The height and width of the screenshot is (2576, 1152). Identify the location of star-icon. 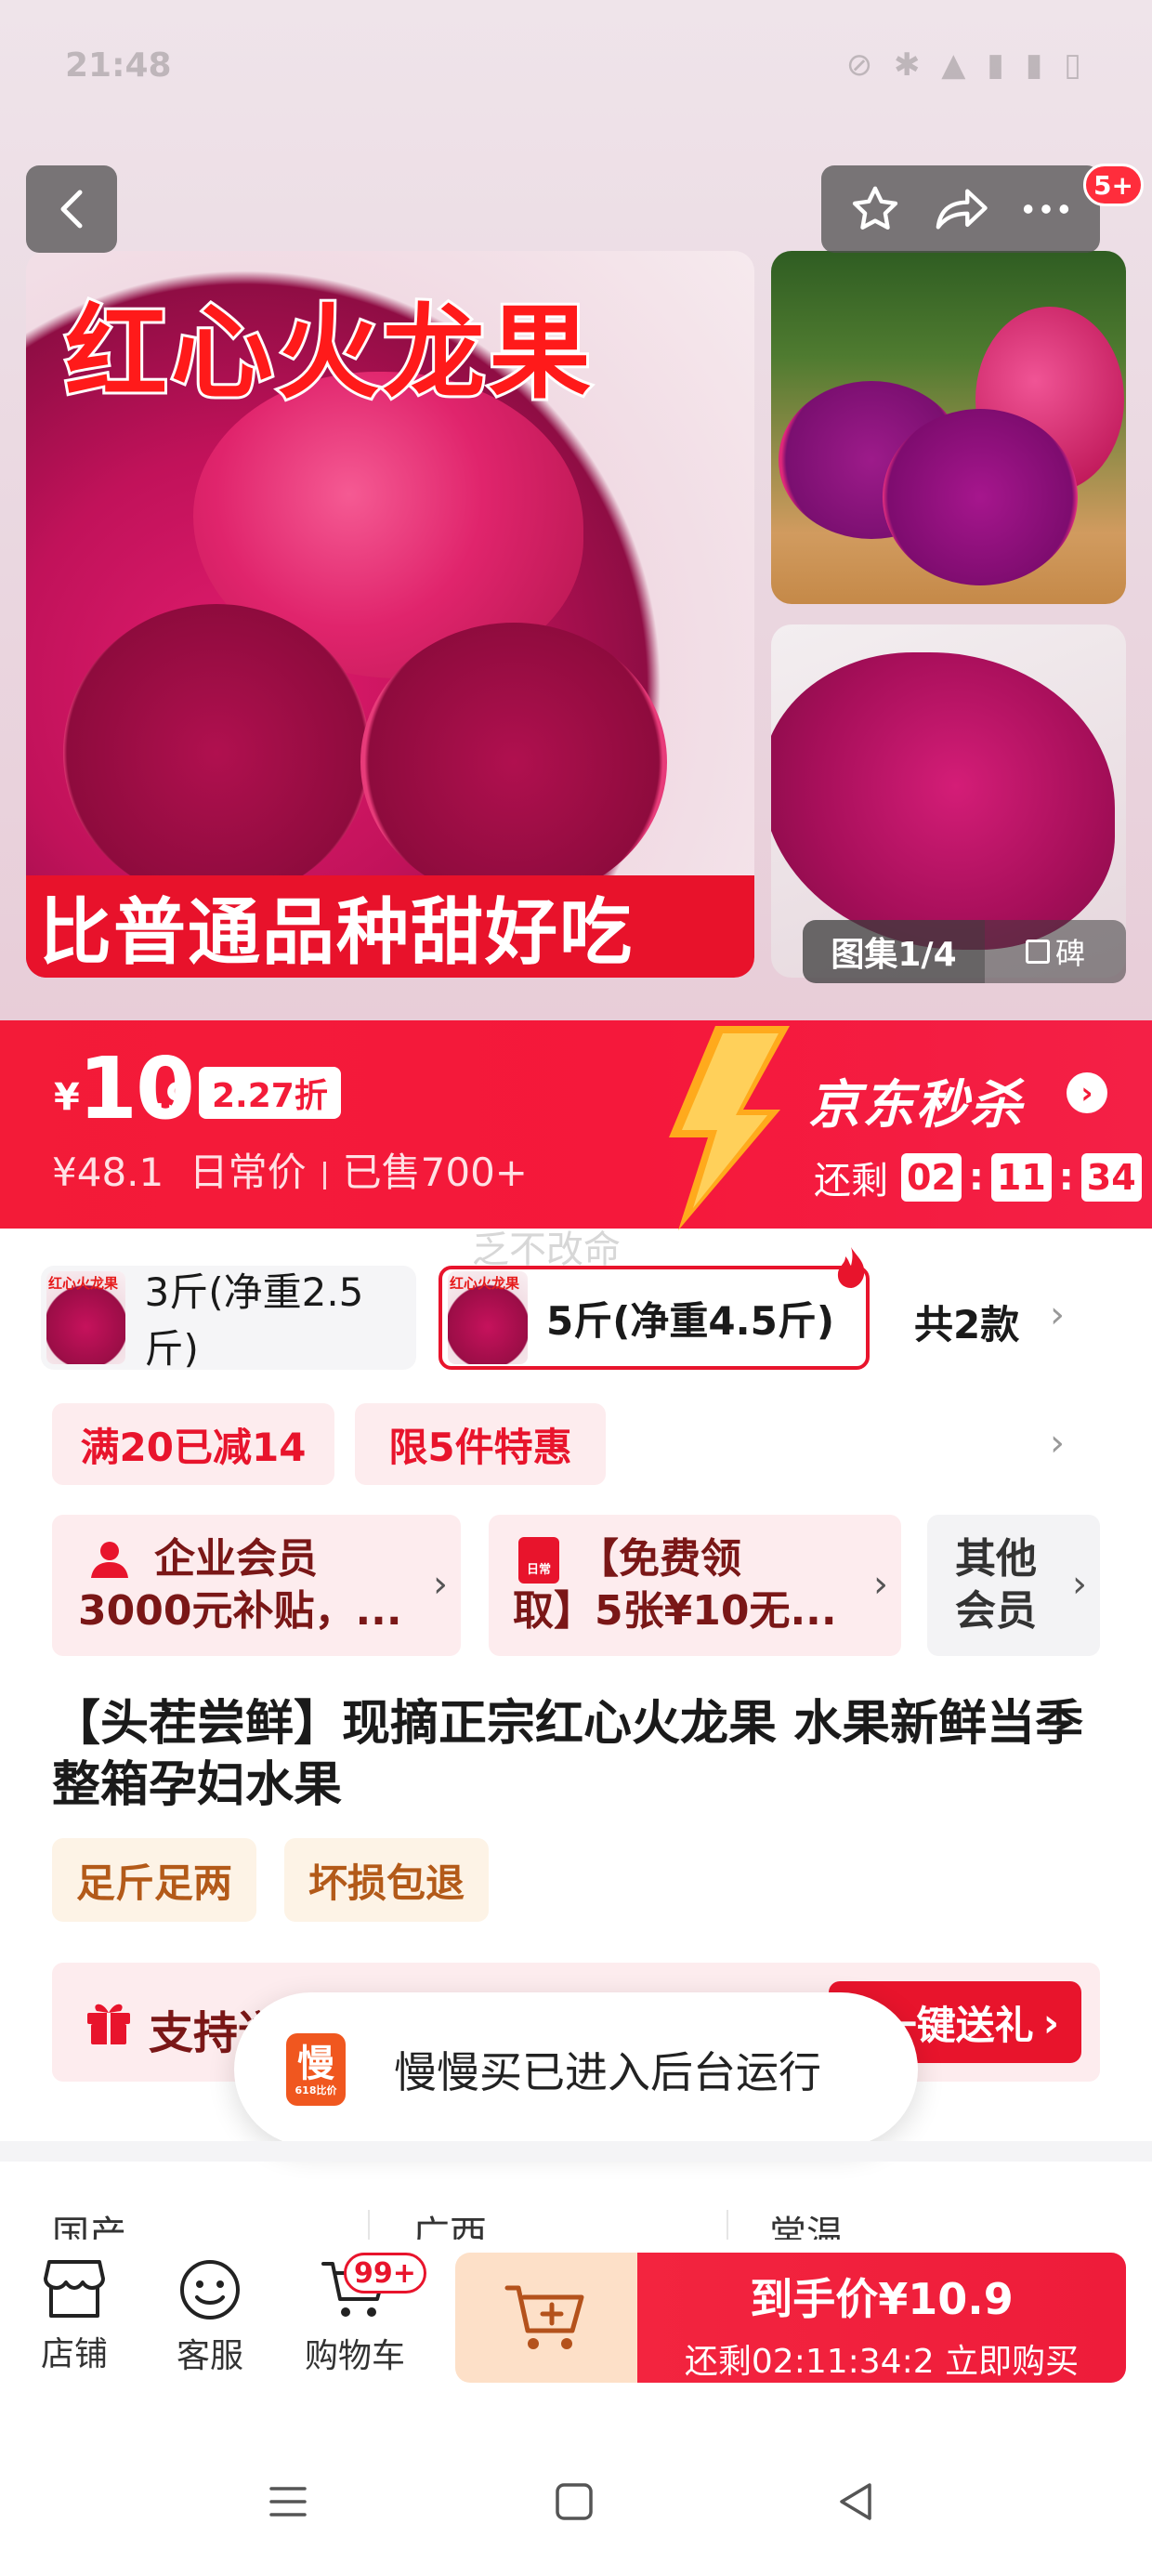
(875, 209).